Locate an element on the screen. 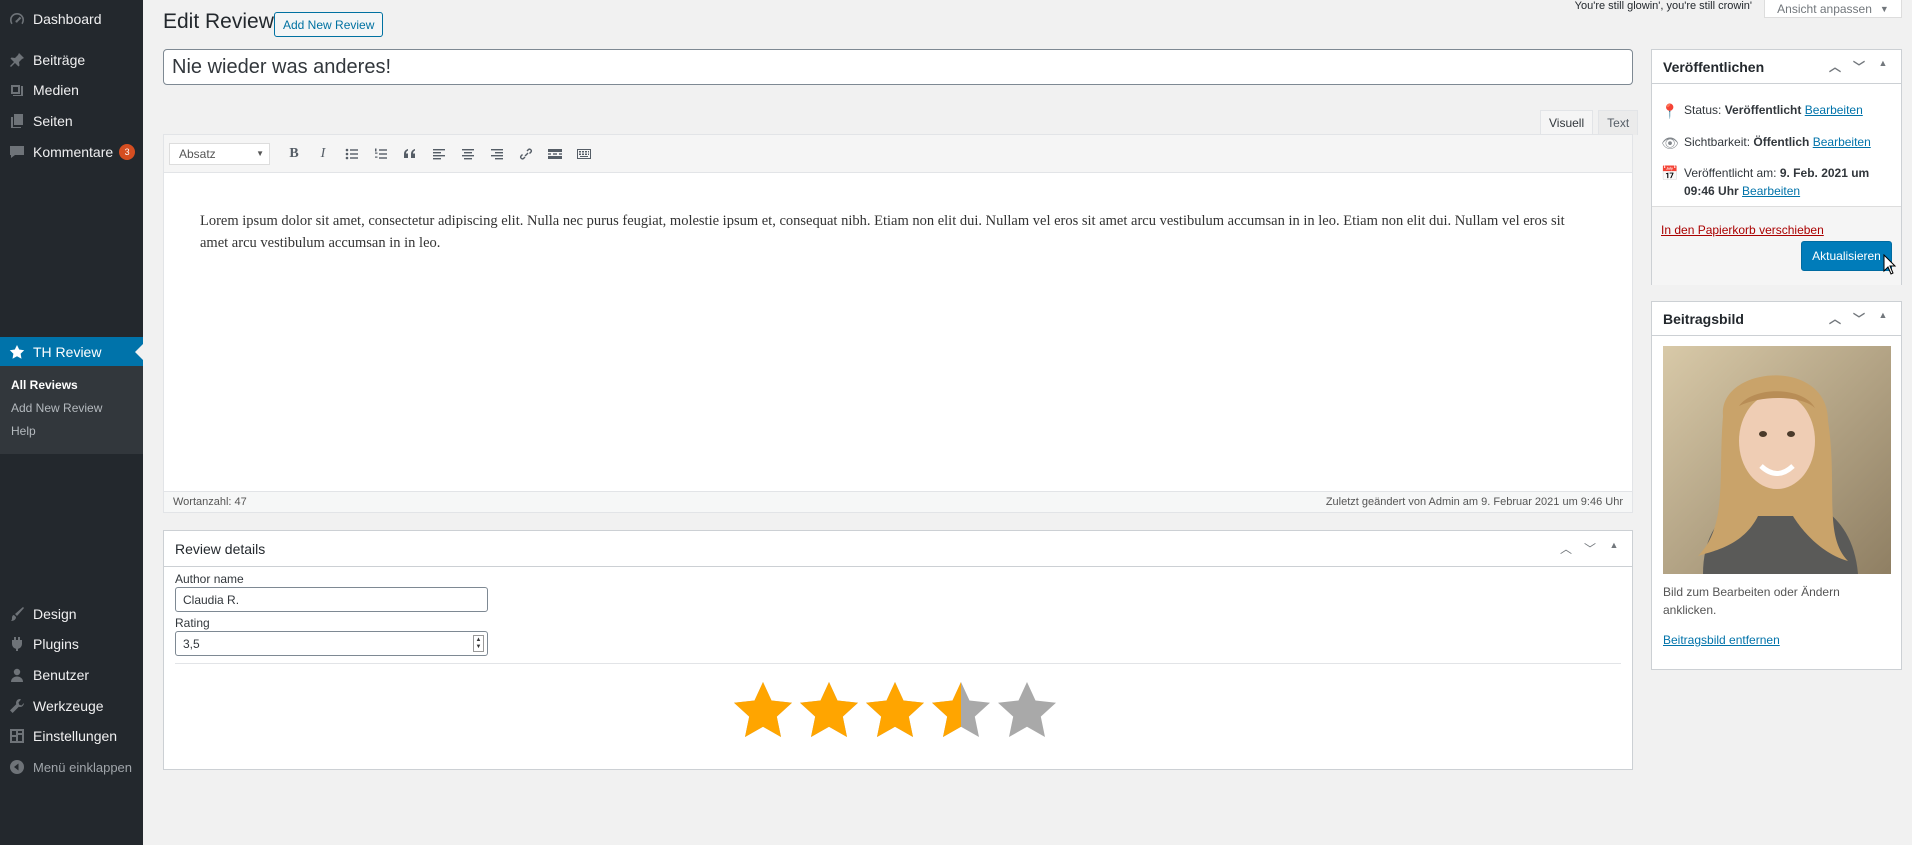 Image resolution: width=1912 pixels, height=845 pixels. blockquote-icon is located at coordinates (410, 154).